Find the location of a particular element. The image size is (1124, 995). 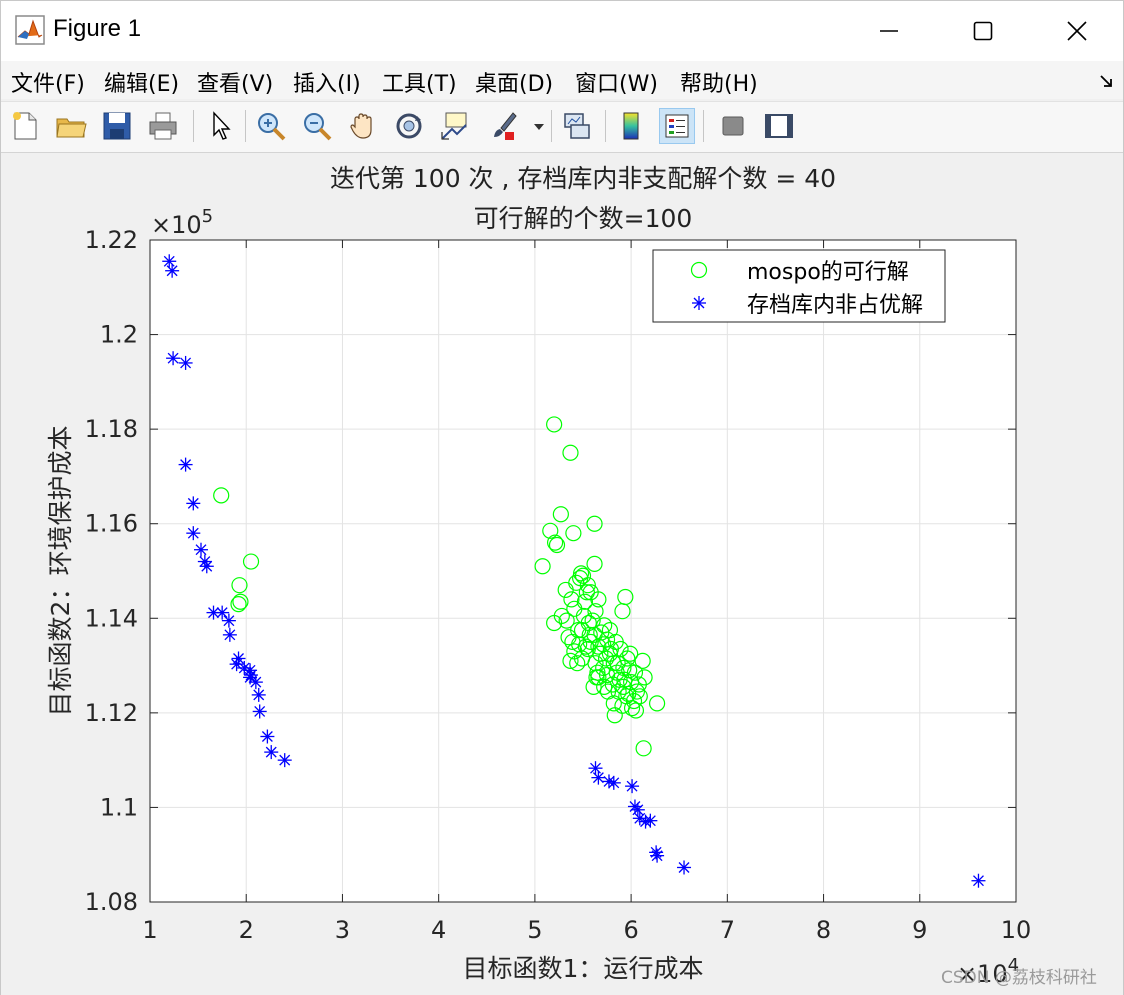

x-tick-label: 10 is located at coordinates (1016, 930).